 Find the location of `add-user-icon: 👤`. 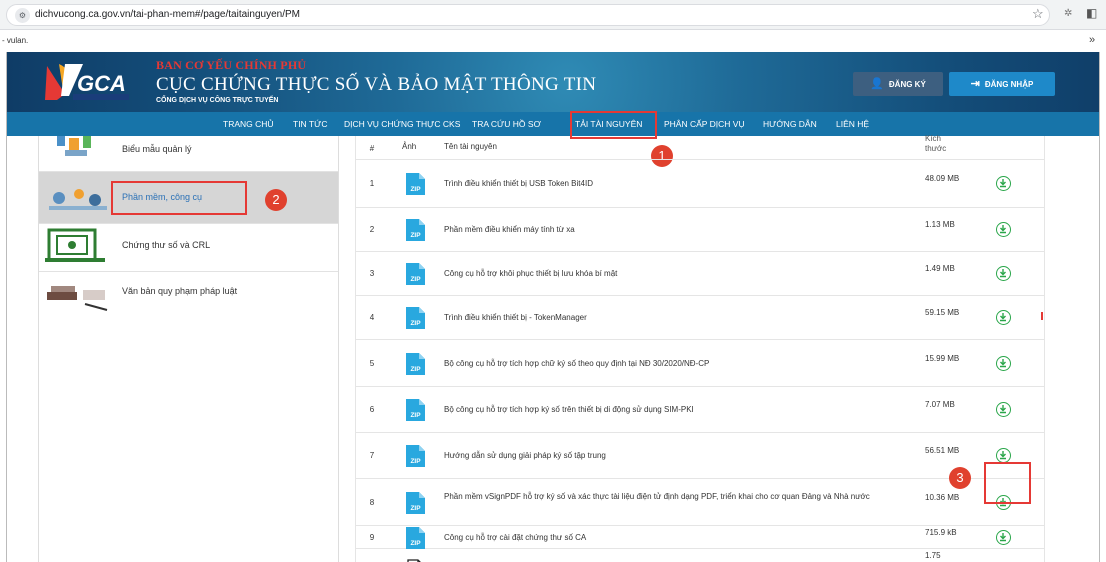

add-user-icon: 👤 is located at coordinates (877, 84).